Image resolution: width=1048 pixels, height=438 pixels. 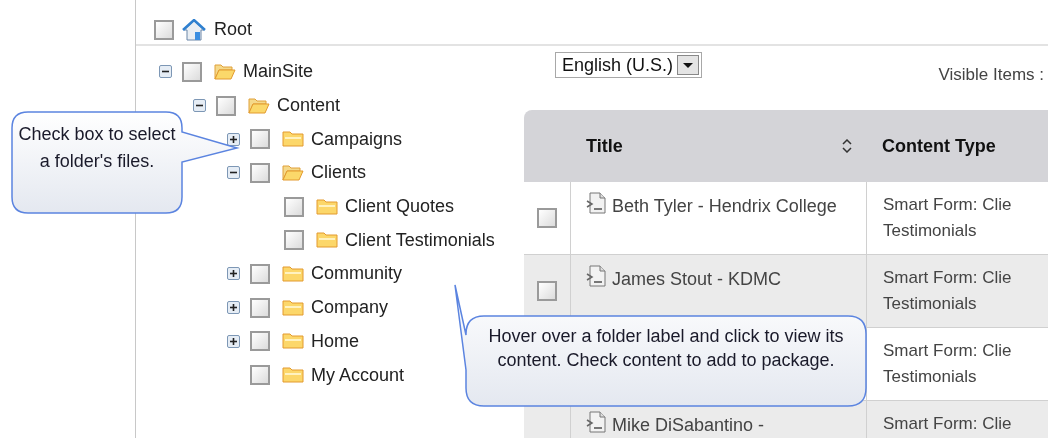 I want to click on folder-label: Home, so click(x=335, y=341).